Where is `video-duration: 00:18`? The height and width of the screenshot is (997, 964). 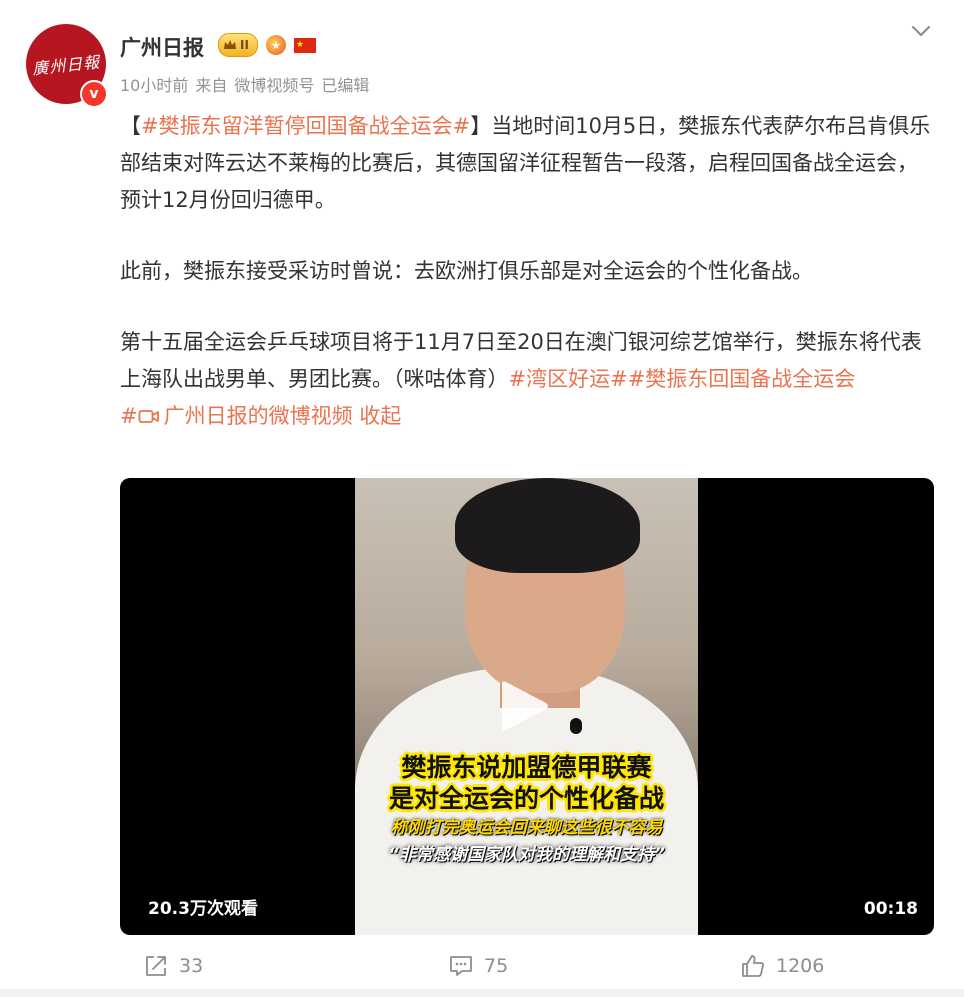
video-duration: 00:18 is located at coordinates (890, 909).